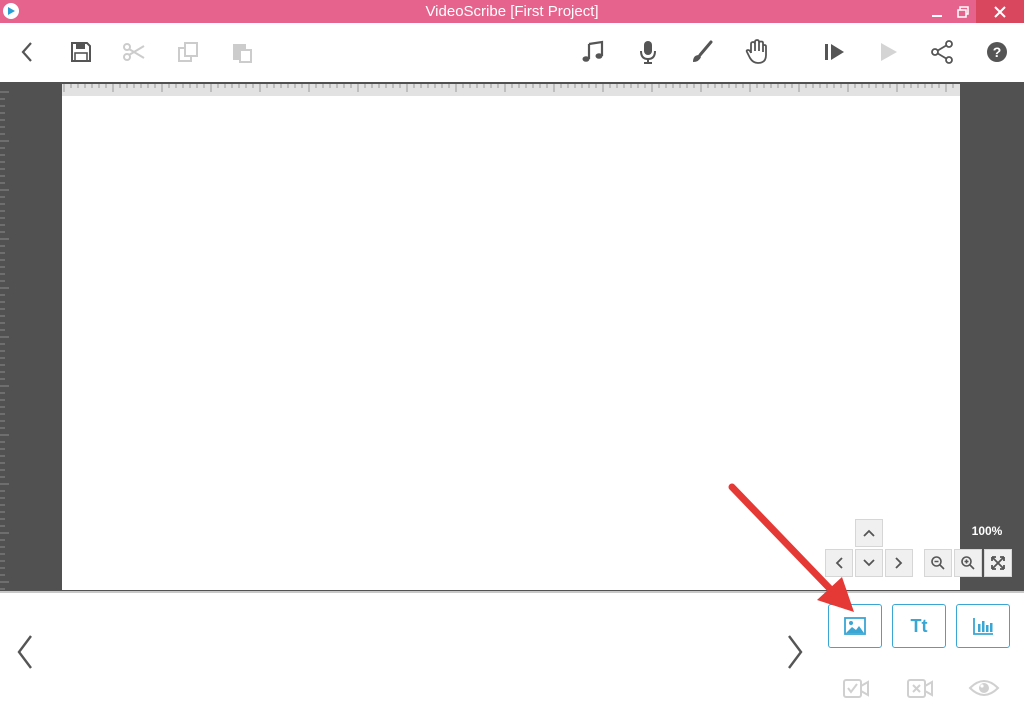  I want to click on pan-left-button, so click(839, 563).